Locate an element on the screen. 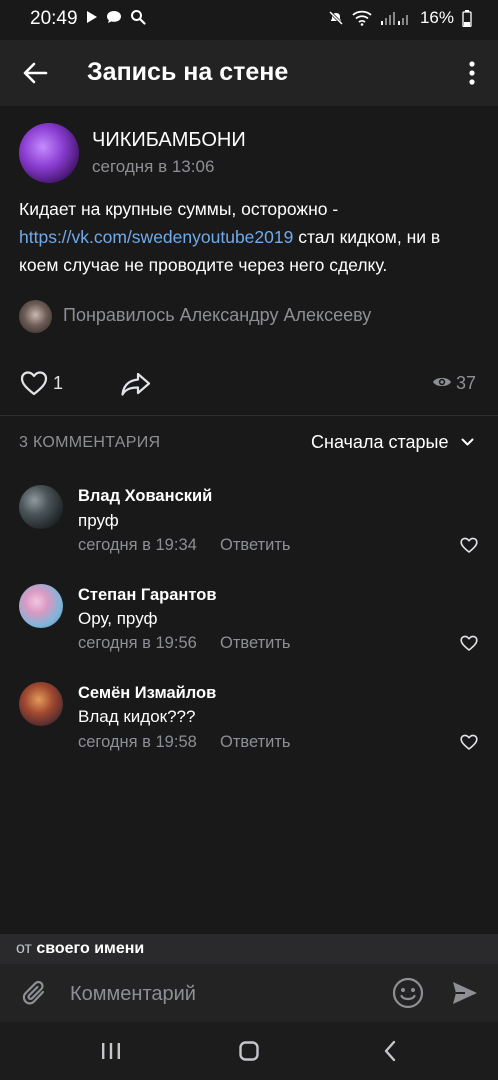  status-notification-icons is located at coordinates (116, 17).